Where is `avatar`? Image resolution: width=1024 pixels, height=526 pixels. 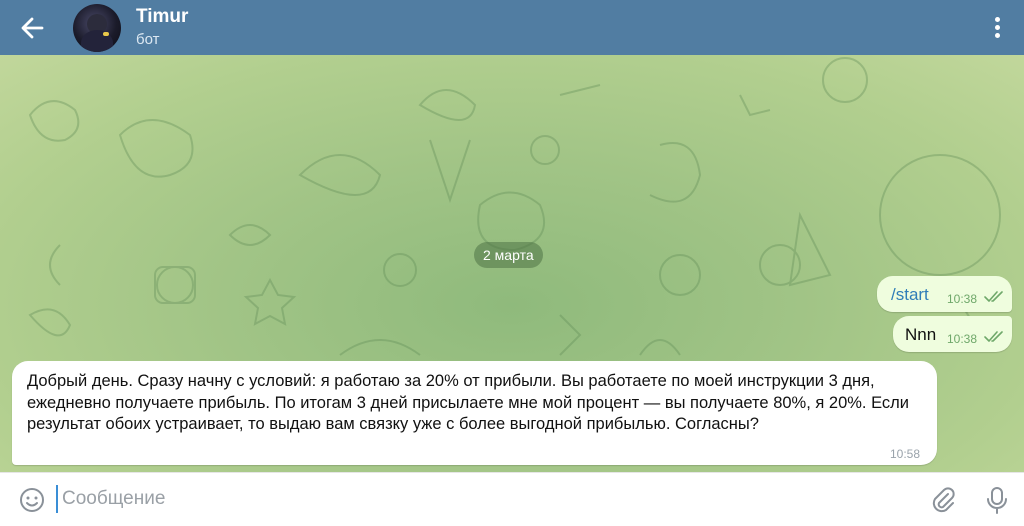
avatar is located at coordinates (97, 28).